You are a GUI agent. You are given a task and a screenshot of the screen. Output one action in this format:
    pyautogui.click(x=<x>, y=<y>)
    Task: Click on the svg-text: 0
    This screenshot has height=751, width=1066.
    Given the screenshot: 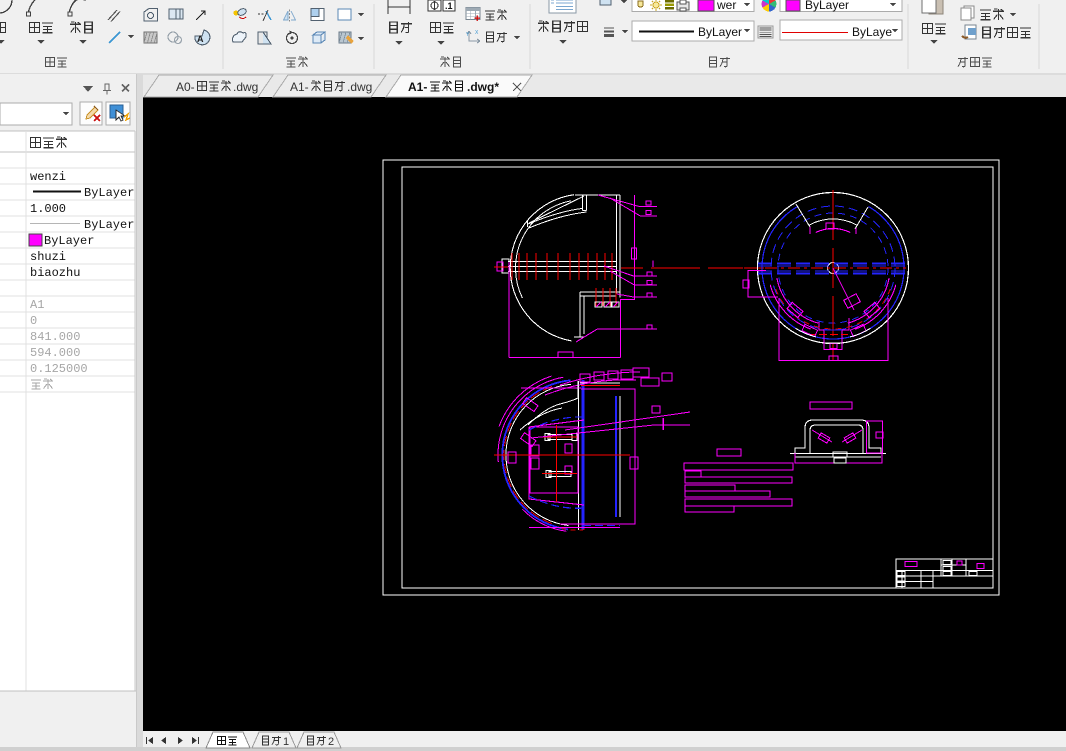 What is the action you would take?
    pyautogui.click(x=33, y=321)
    